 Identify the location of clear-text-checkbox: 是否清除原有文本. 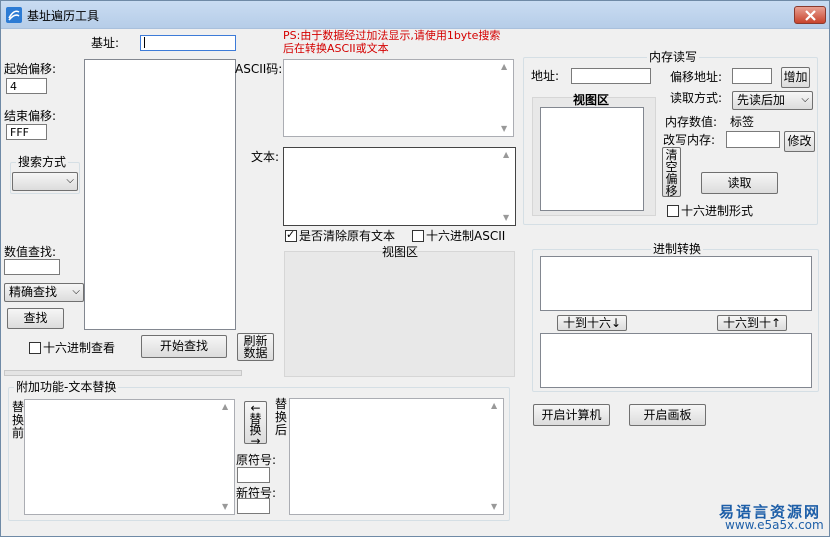
(340, 235).